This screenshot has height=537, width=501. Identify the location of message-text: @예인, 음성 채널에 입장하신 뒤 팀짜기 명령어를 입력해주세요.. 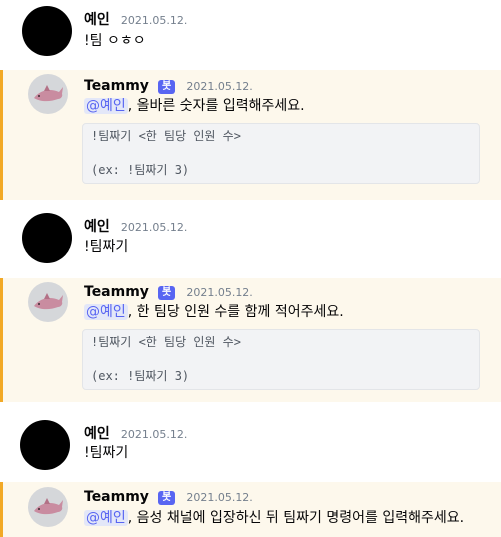
(274, 518).